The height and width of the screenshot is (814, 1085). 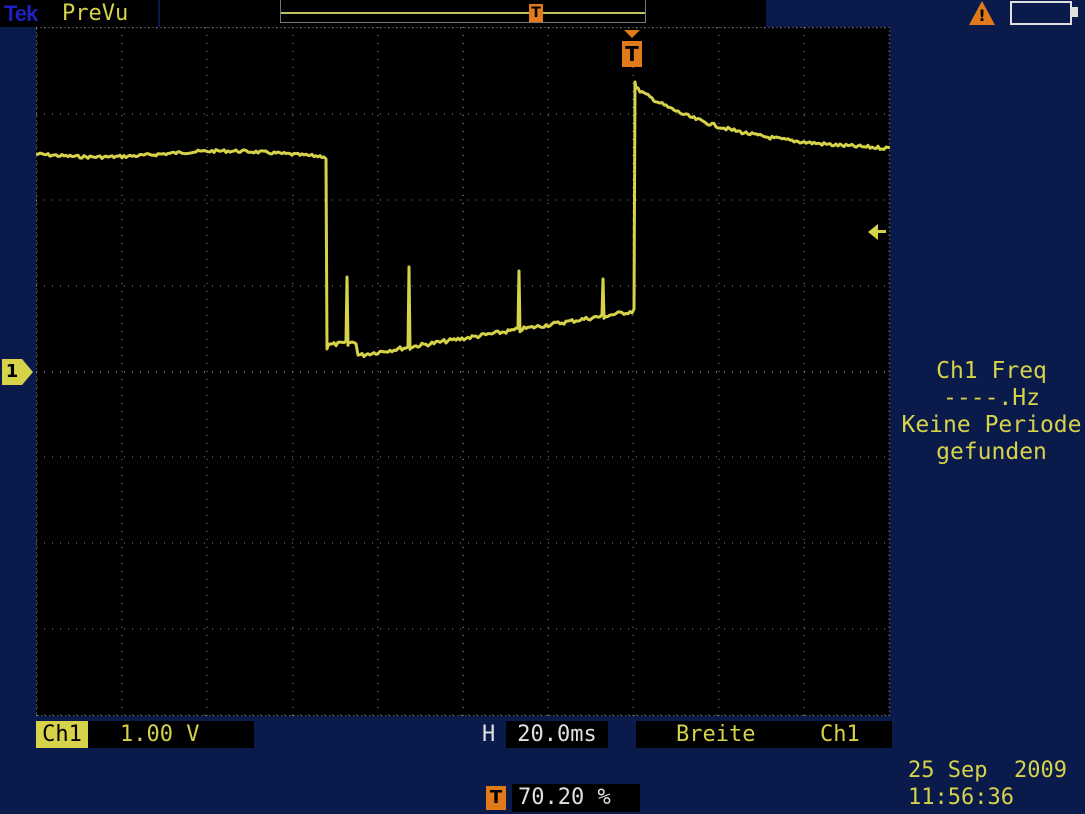 What do you see at coordinates (882, 231) in the screenshot?
I see `trigger-level-bar` at bounding box center [882, 231].